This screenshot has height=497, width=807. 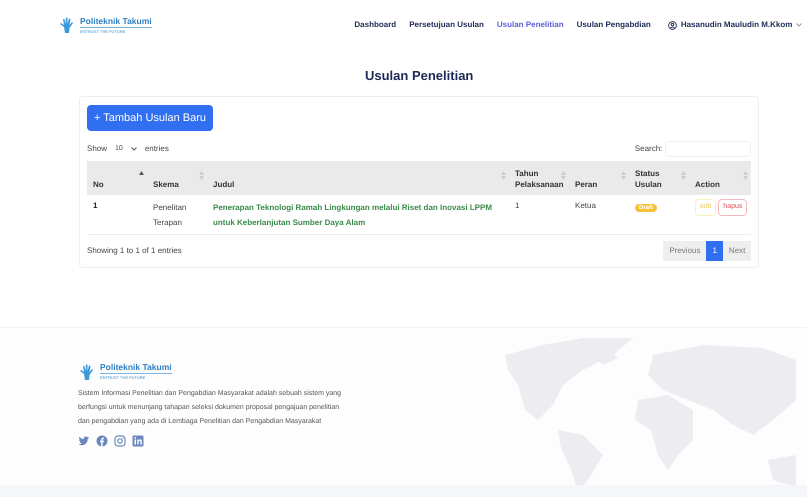 What do you see at coordinates (649, 179) in the screenshot?
I see `column-header: Status Usulan` at bounding box center [649, 179].